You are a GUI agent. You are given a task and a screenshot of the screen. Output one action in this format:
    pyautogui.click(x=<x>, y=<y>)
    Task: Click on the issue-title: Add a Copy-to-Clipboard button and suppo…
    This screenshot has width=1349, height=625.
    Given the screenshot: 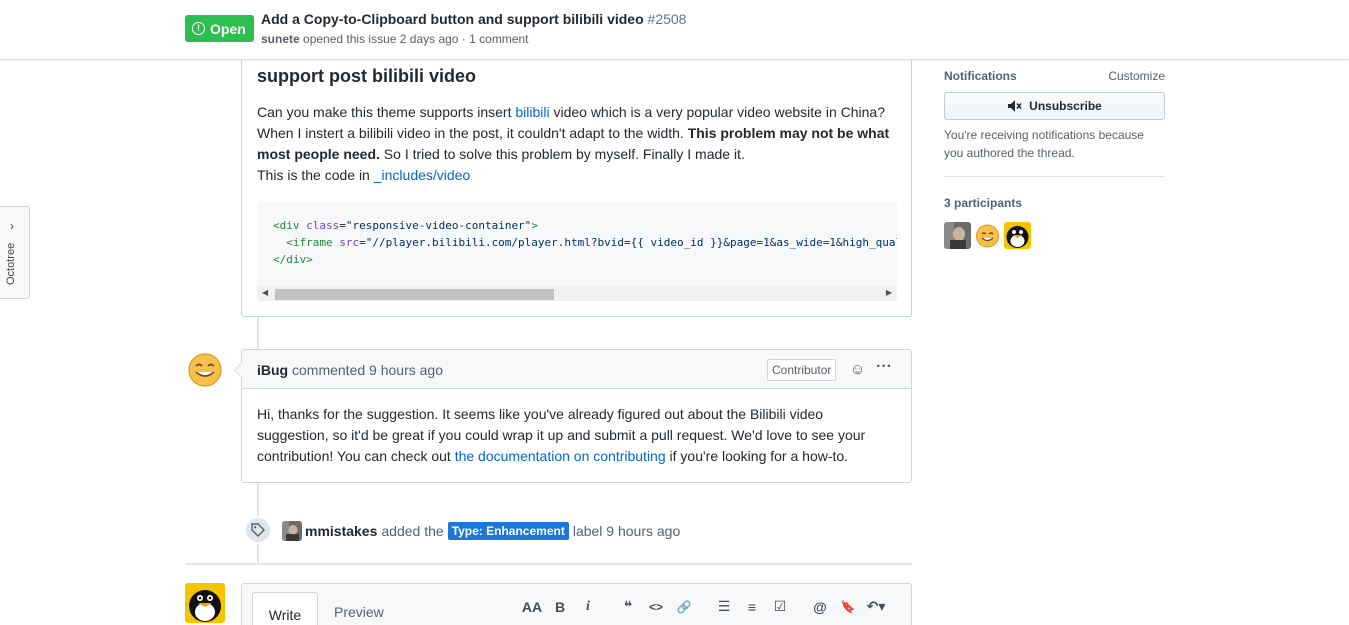 What is the action you would take?
    pyautogui.click(x=473, y=19)
    